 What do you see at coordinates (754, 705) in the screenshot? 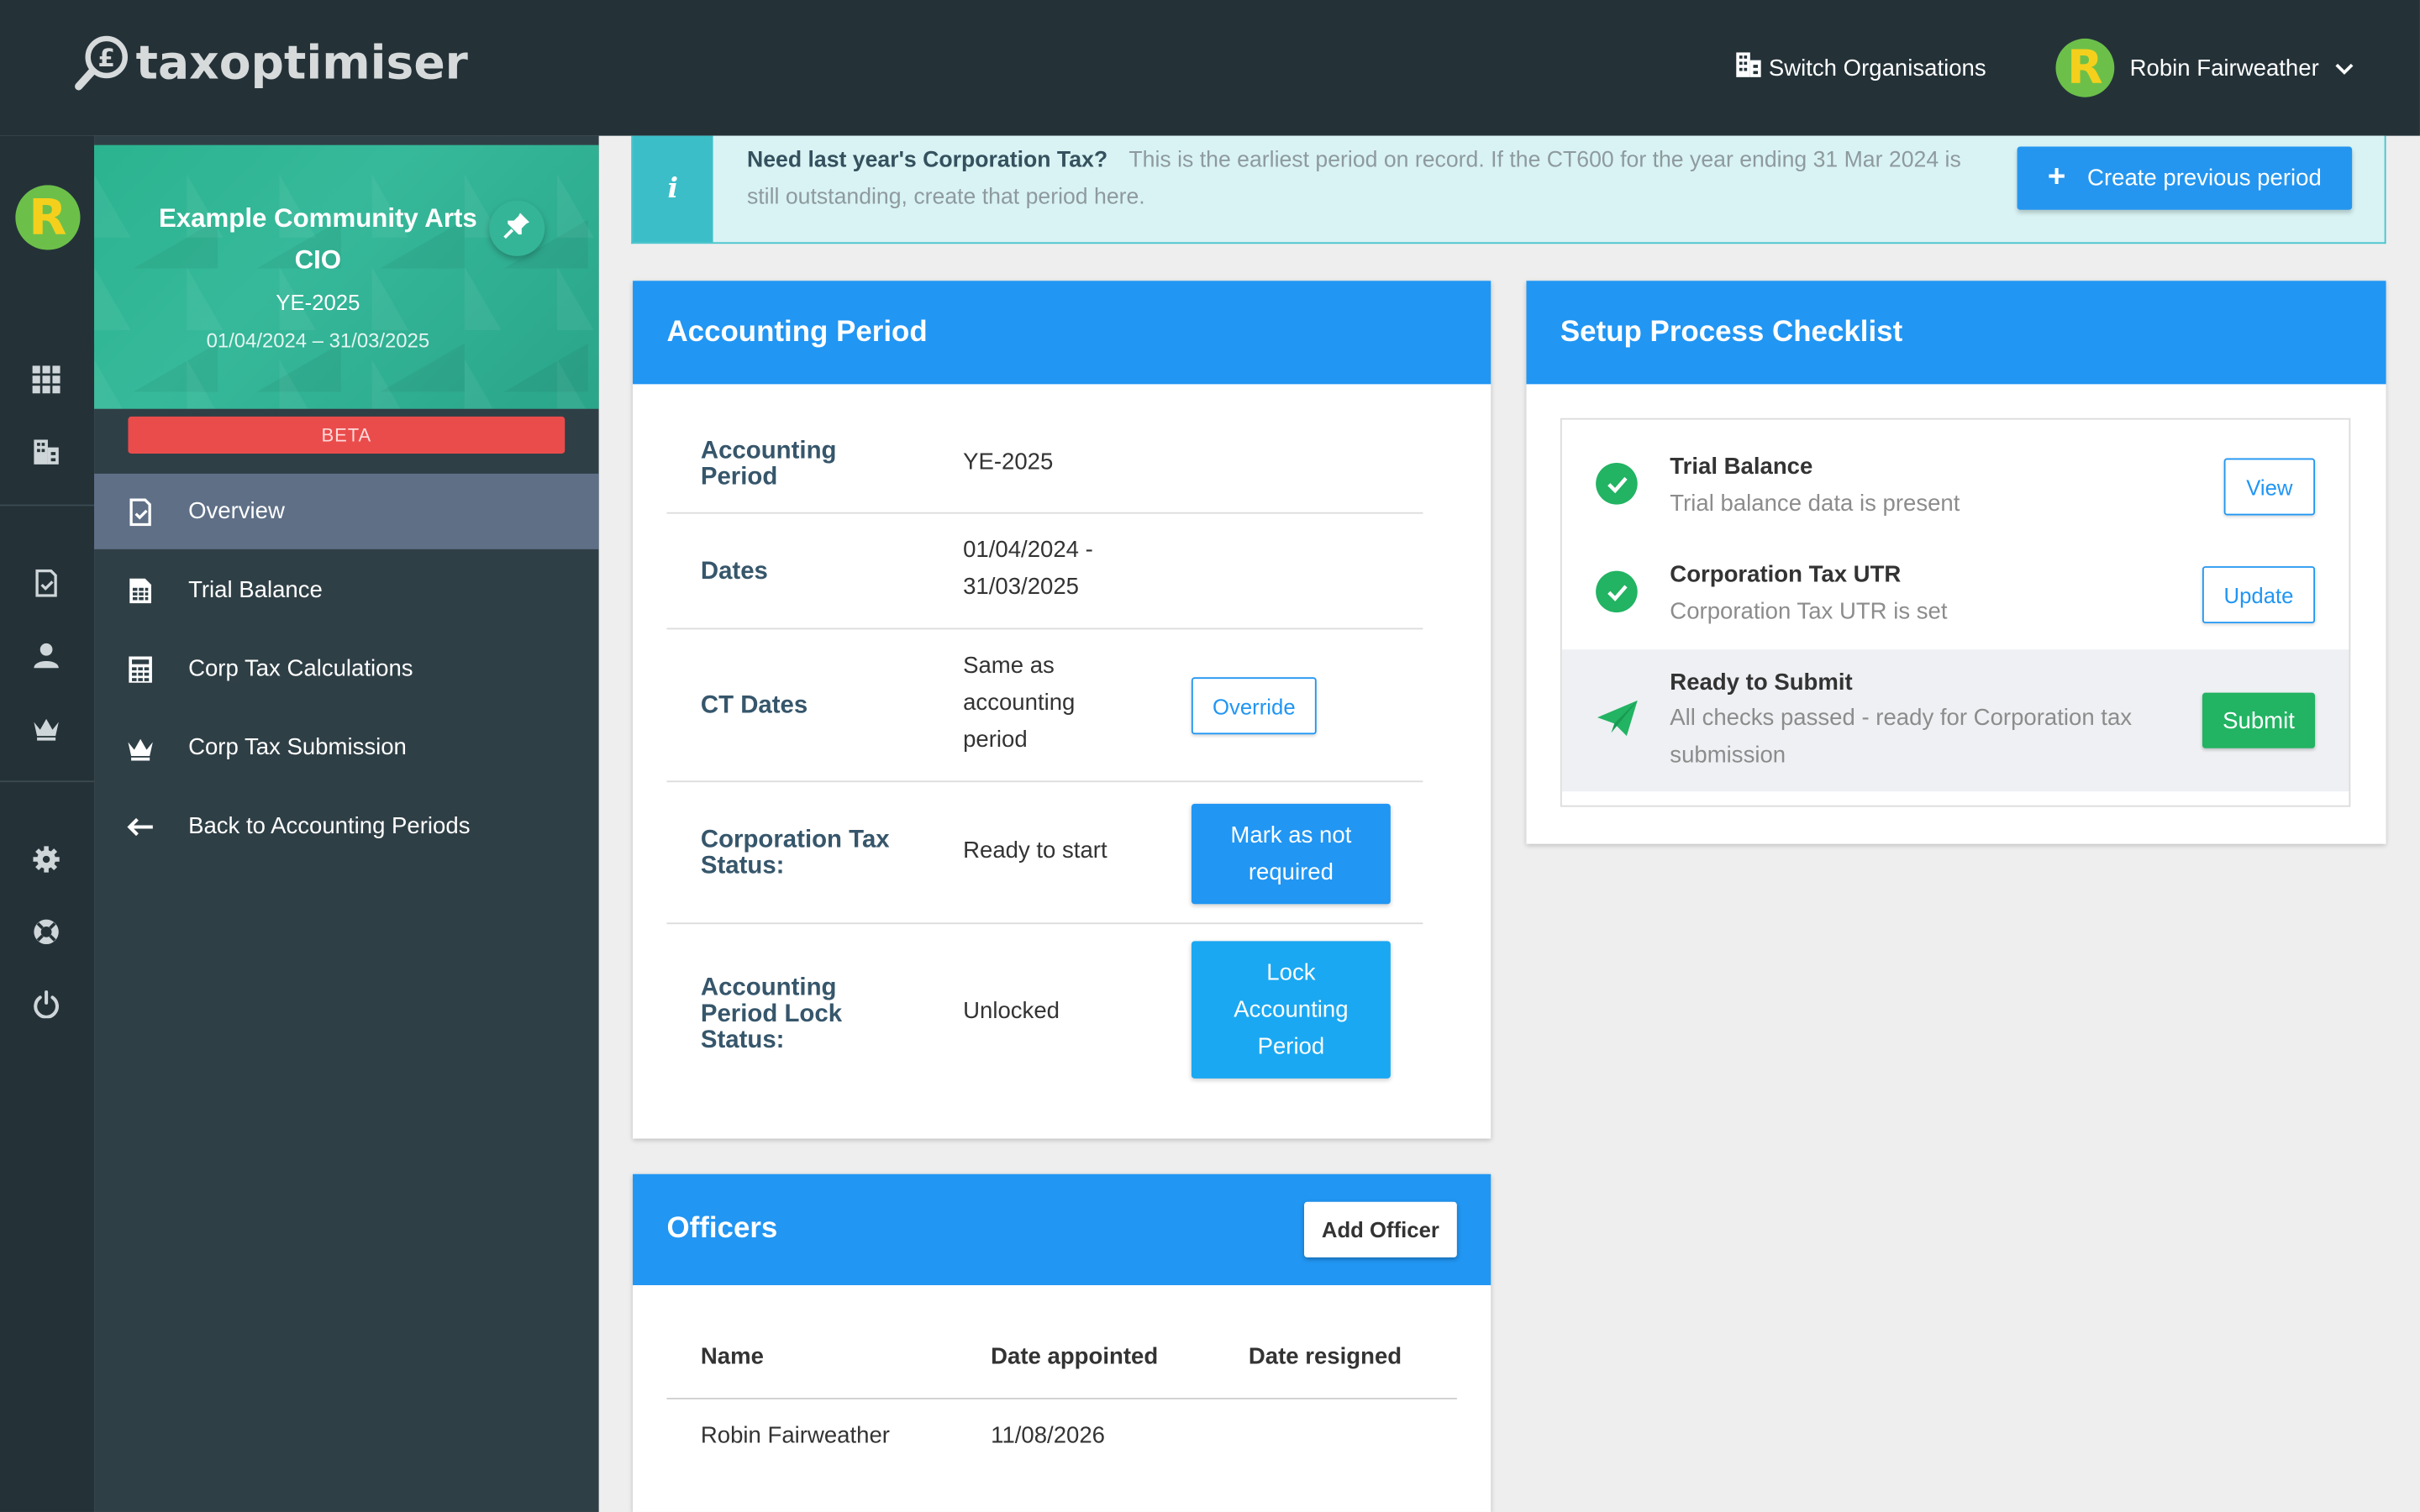
I see `row-label: CT Dates` at bounding box center [754, 705].